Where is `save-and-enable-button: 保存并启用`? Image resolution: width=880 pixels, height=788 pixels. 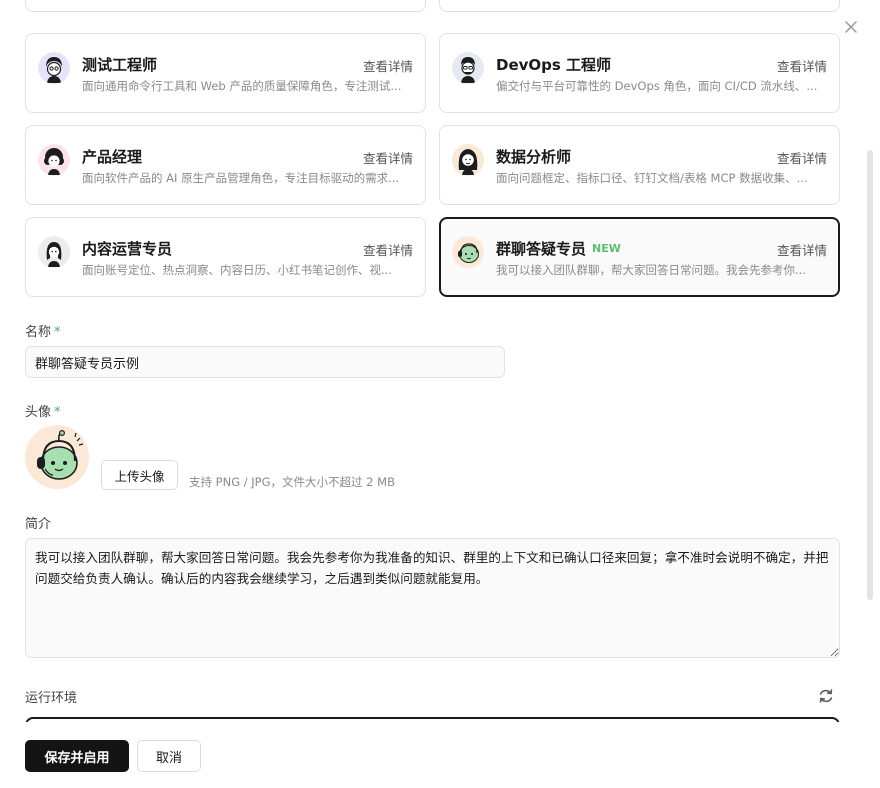 save-and-enable-button: 保存并启用 is located at coordinates (77, 756).